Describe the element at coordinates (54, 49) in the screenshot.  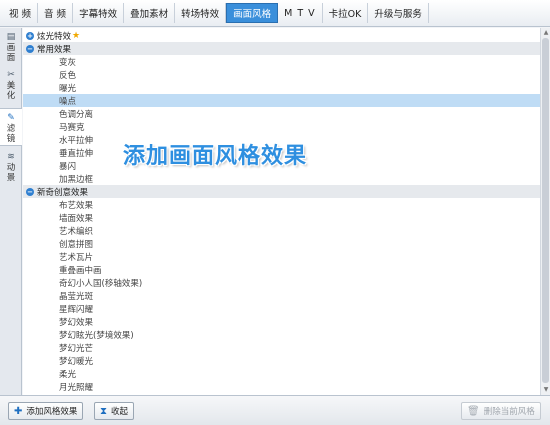
I see `group-label: 常用效果` at that location.